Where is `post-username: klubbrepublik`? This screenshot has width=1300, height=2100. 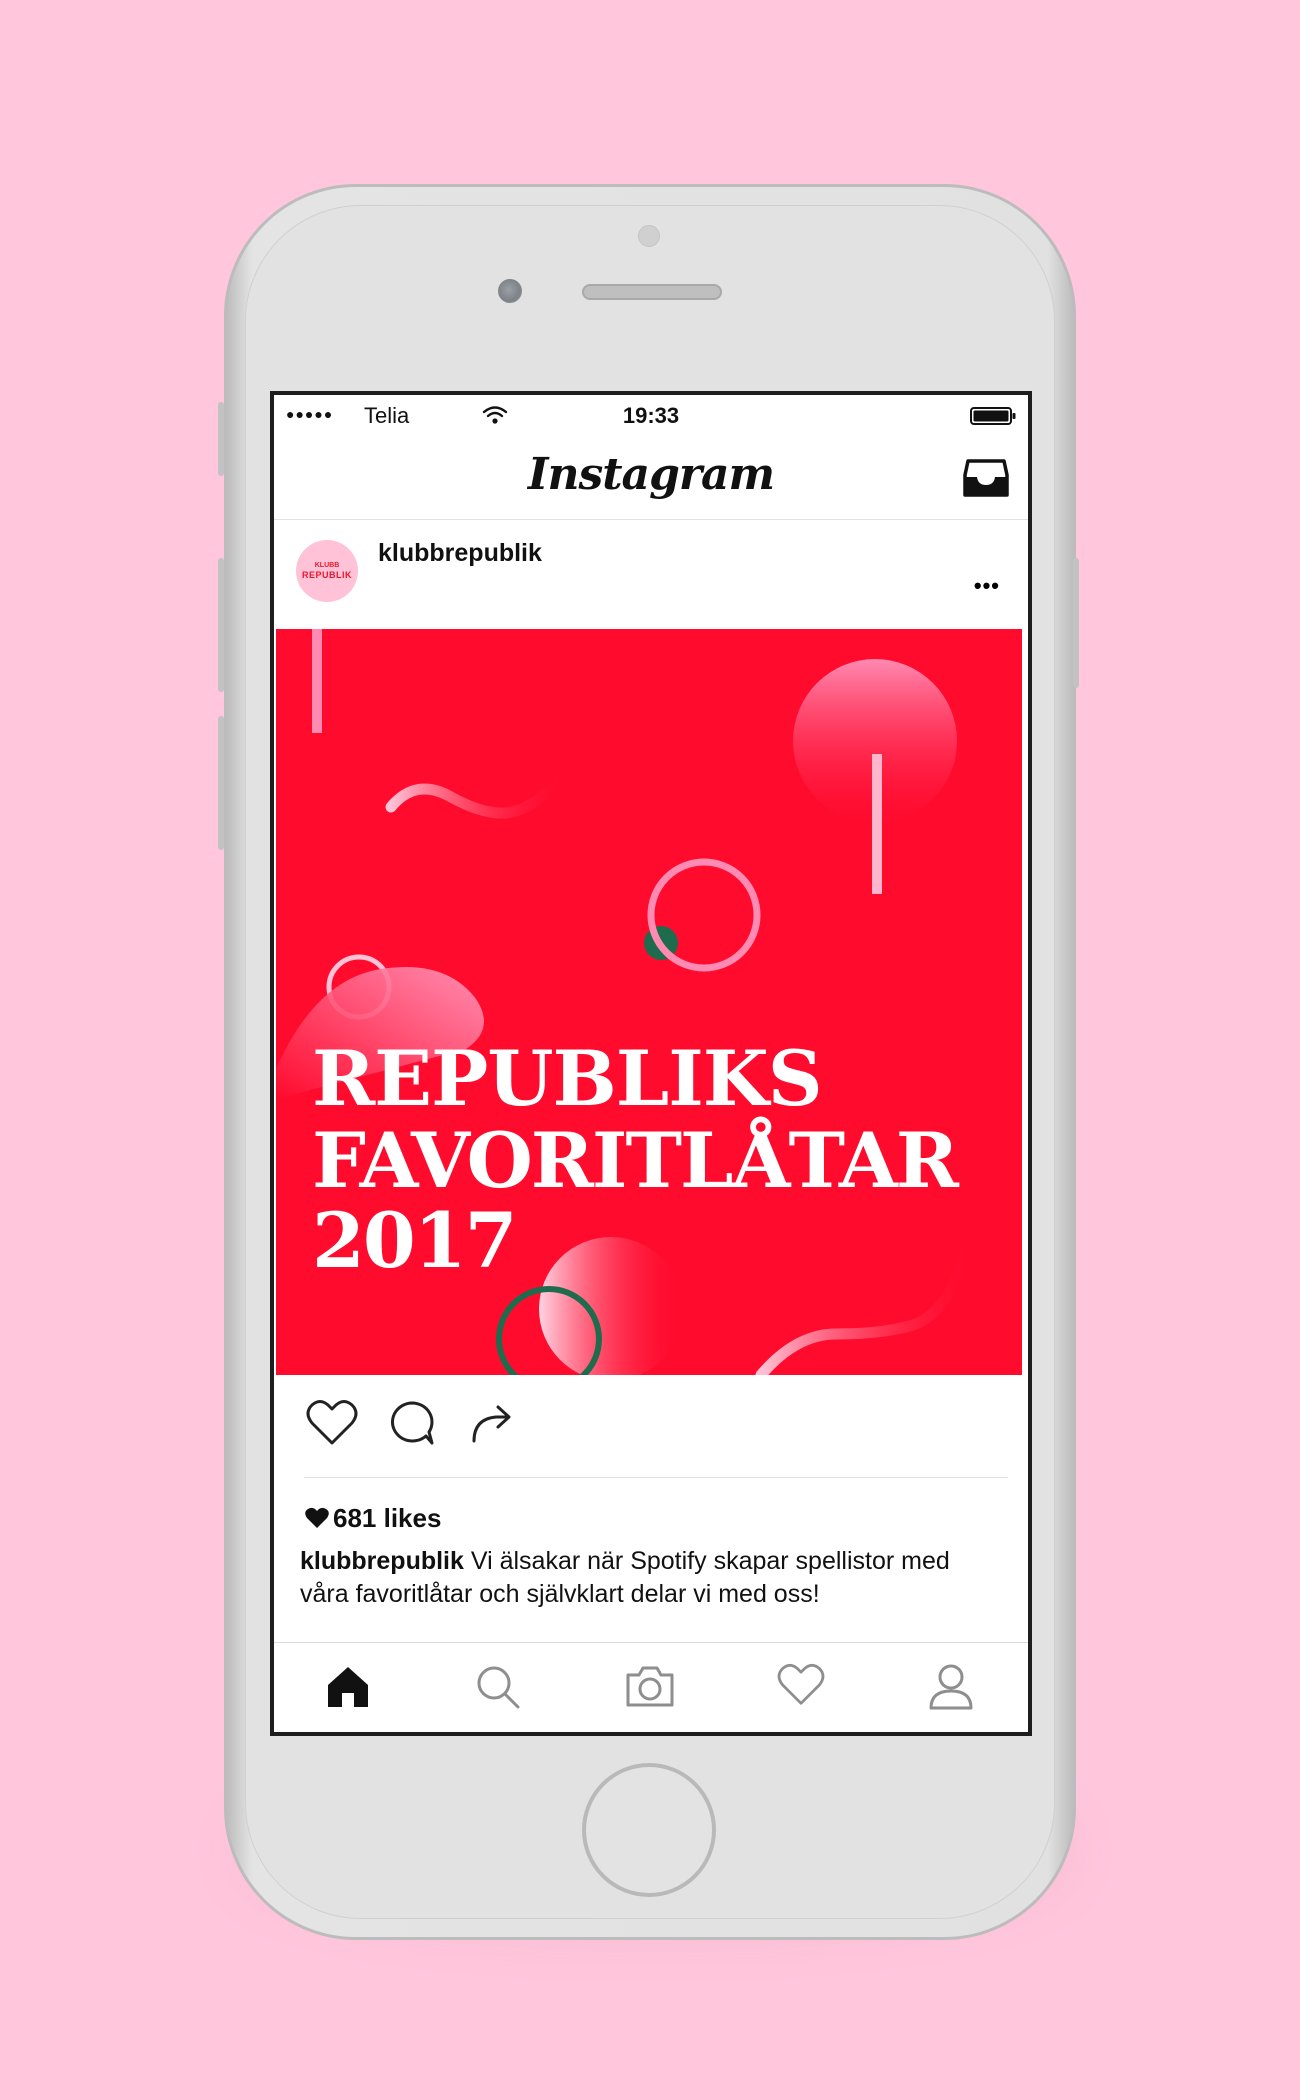
post-username: klubbrepublik is located at coordinates (460, 553).